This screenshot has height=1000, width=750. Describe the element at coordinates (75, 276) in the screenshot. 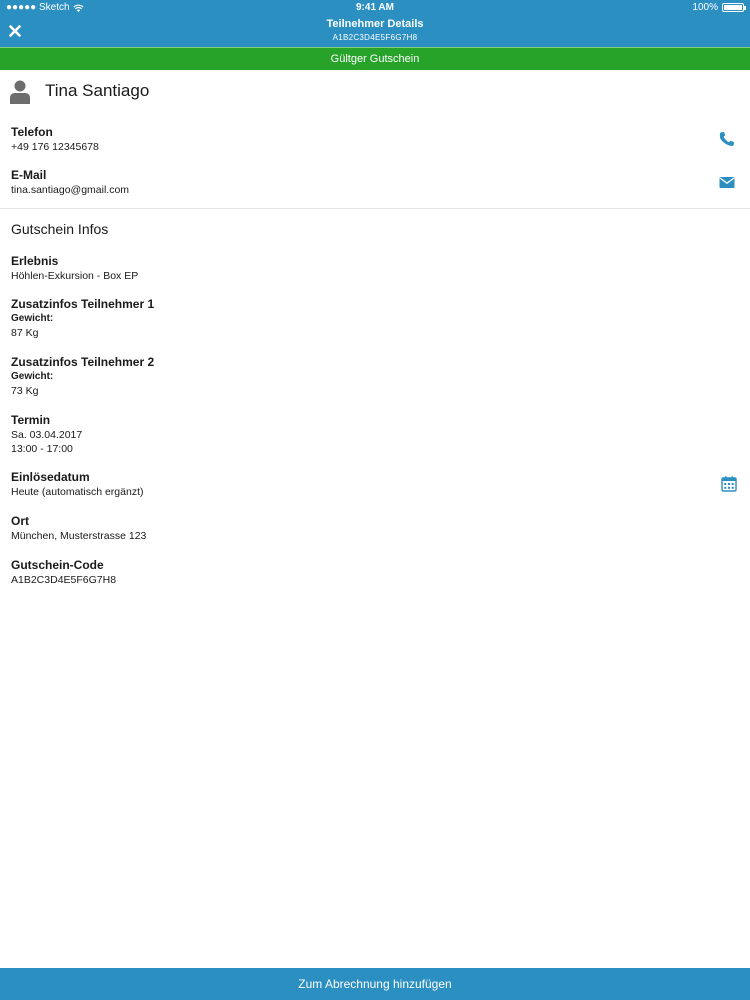

I see `experience-value: Höhlen-Exkursion - Box EP` at that location.